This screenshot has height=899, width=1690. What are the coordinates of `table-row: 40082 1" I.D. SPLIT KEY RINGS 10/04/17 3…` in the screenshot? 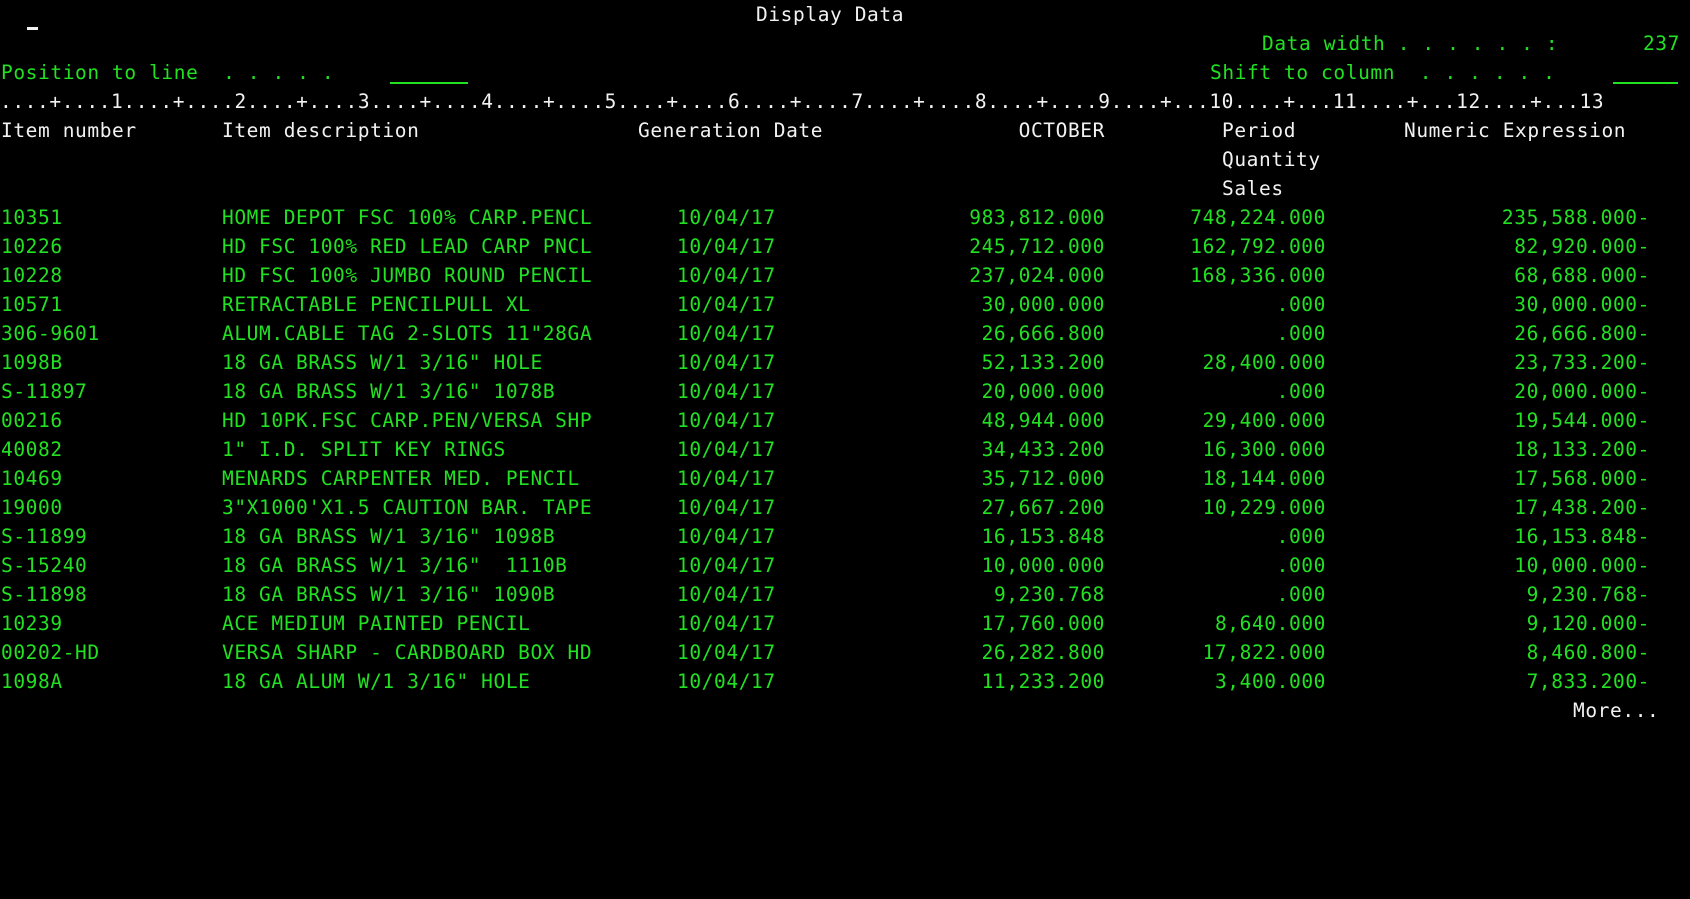 It's located at (845, 449).